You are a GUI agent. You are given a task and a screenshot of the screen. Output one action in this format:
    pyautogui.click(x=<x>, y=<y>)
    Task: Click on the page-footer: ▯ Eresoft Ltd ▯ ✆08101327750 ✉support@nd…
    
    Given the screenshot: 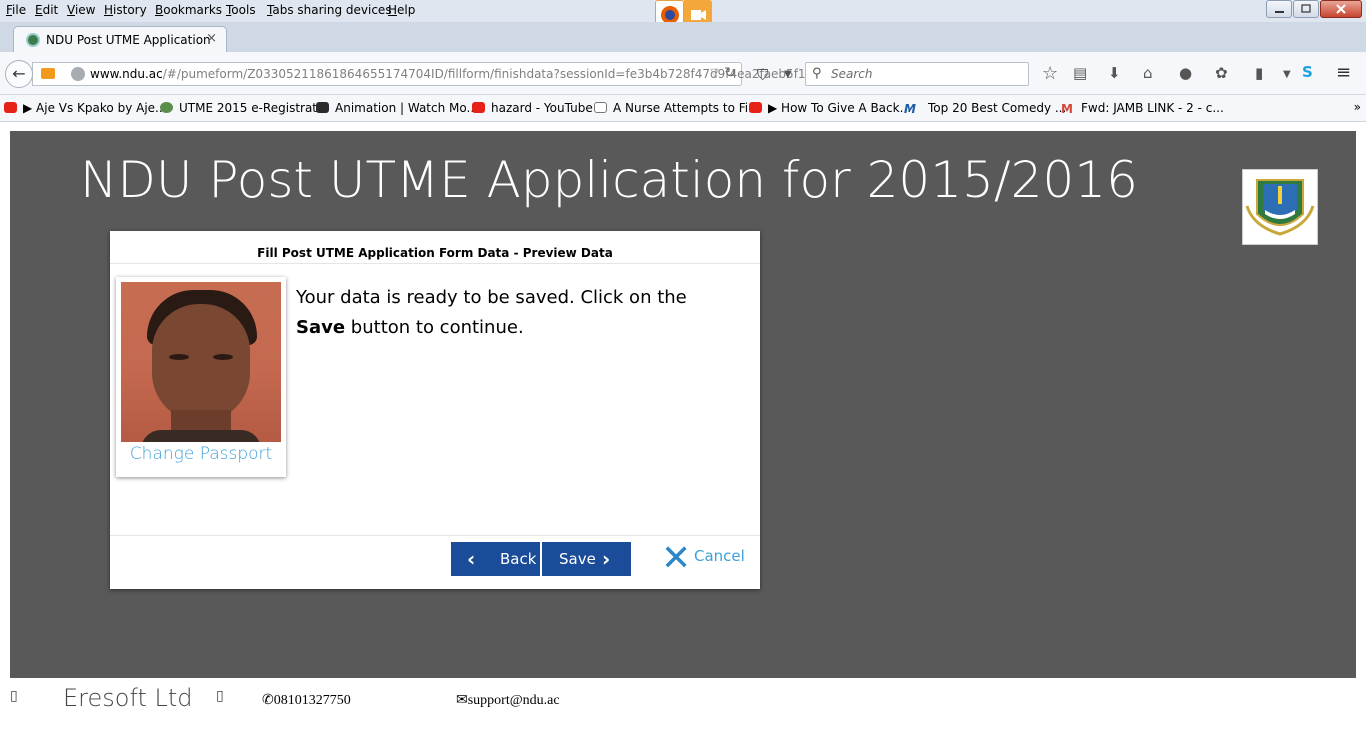 What is the action you would take?
    pyautogui.click(x=683, y=703)
    